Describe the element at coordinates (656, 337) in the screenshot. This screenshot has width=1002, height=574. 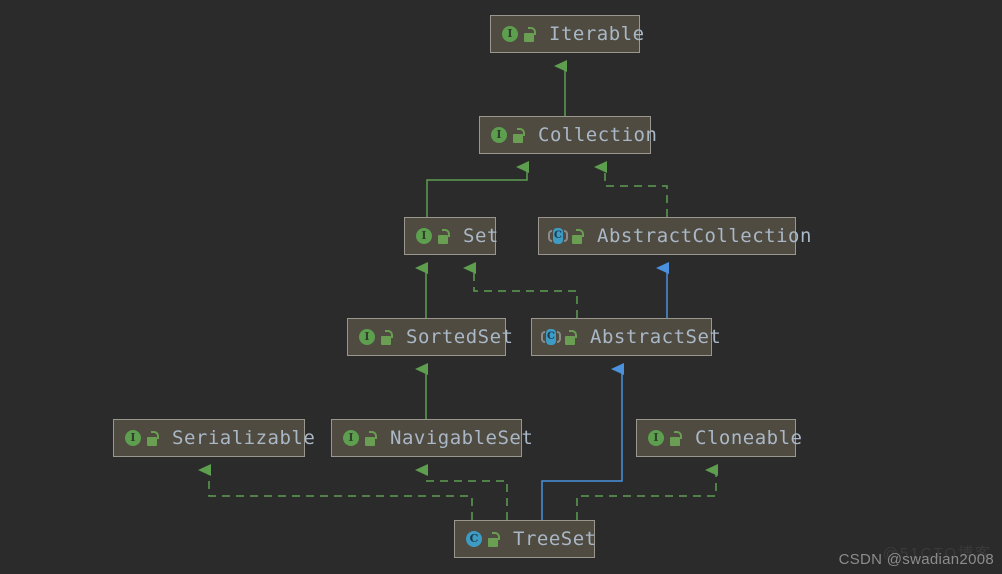
I see `node-label: AbstractSet` at that location.